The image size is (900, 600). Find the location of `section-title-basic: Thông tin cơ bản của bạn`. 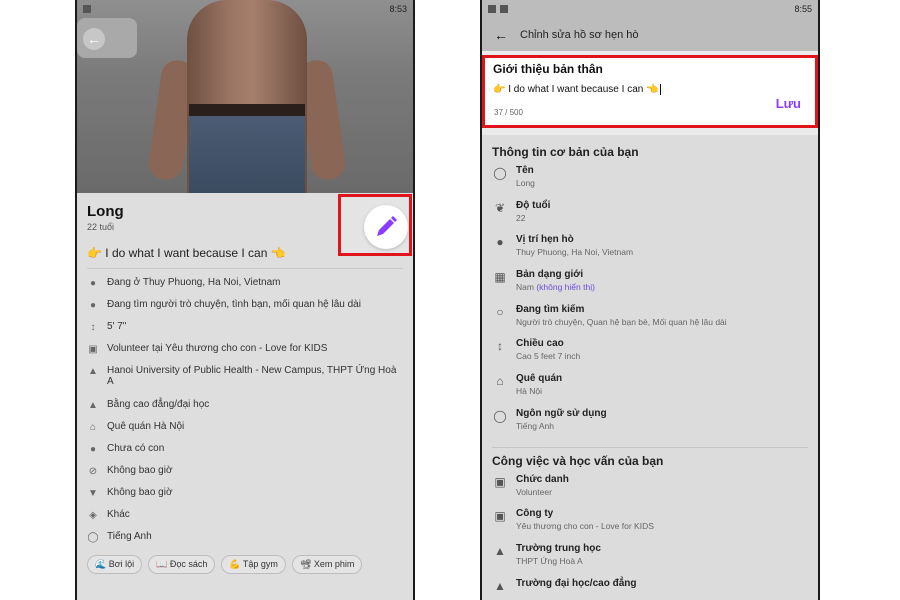

section-title-basic: Thông tin cơ bản của bạn is located at coordinates (565, 152).